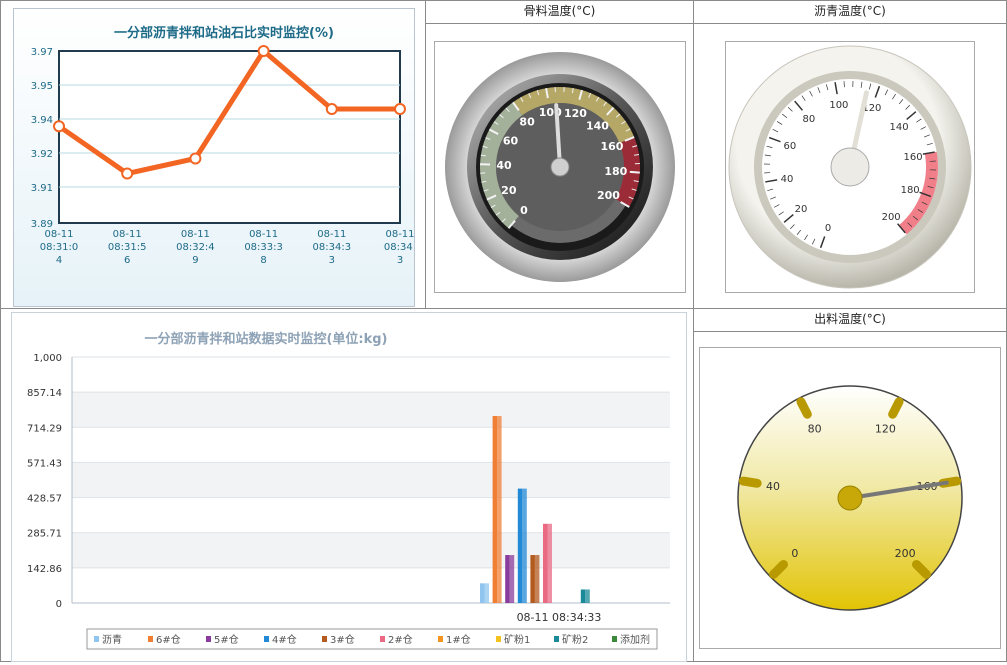 This screenshot has width=1007, height=665. What do you see at coordinates (44, 428) in the screenshot?
I see `bar-y-tick-label: 714.29` at bounding box center [44, 428].